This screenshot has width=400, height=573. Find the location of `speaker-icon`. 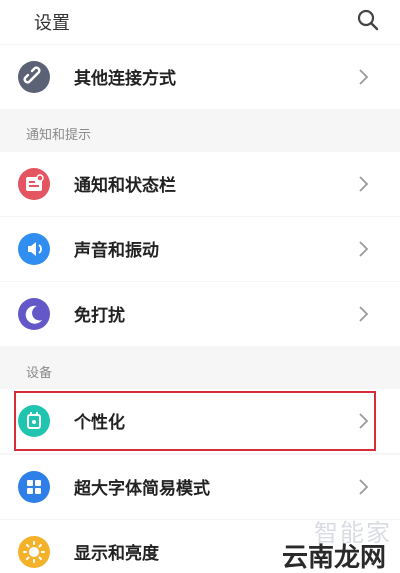

speaker-icon is located at coordinates (34, 249).